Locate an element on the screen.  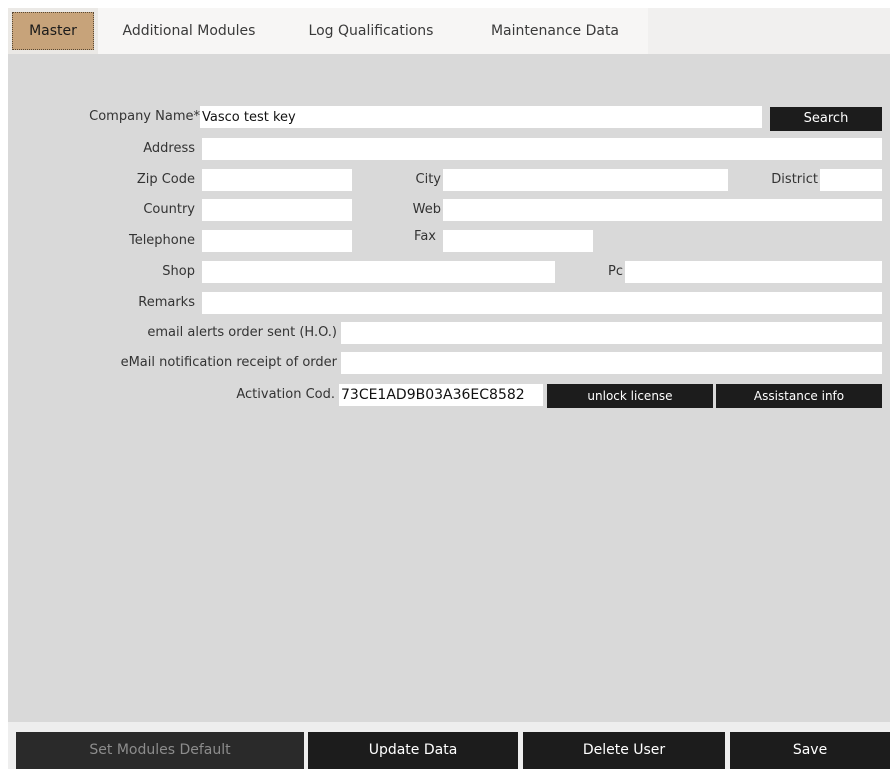
city-label: City is located at coordinates (428, 179).